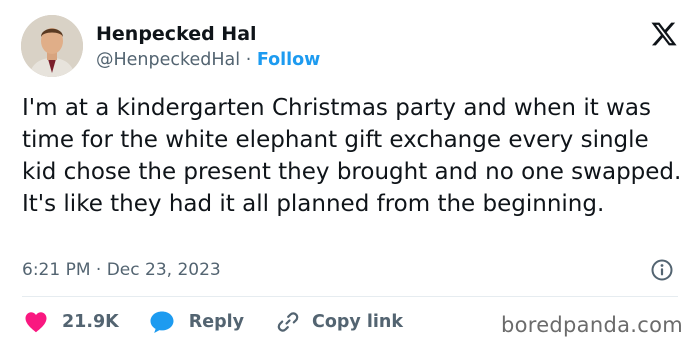 The image size is (700, 348). I want to click on tweet-timestamp: 6:21 PM · Dec 23, 2023, so click(121, 270).